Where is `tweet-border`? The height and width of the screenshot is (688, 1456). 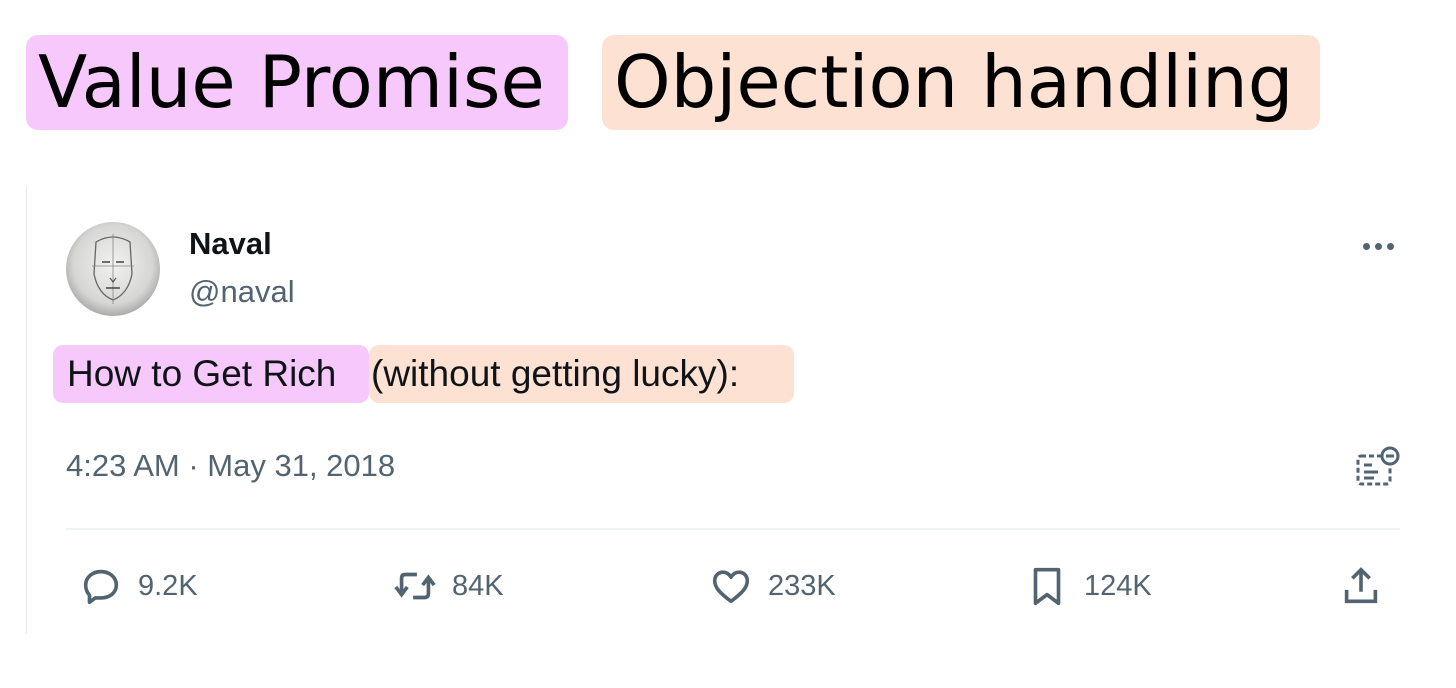 tweet-border is located at coordinates (26, 410).